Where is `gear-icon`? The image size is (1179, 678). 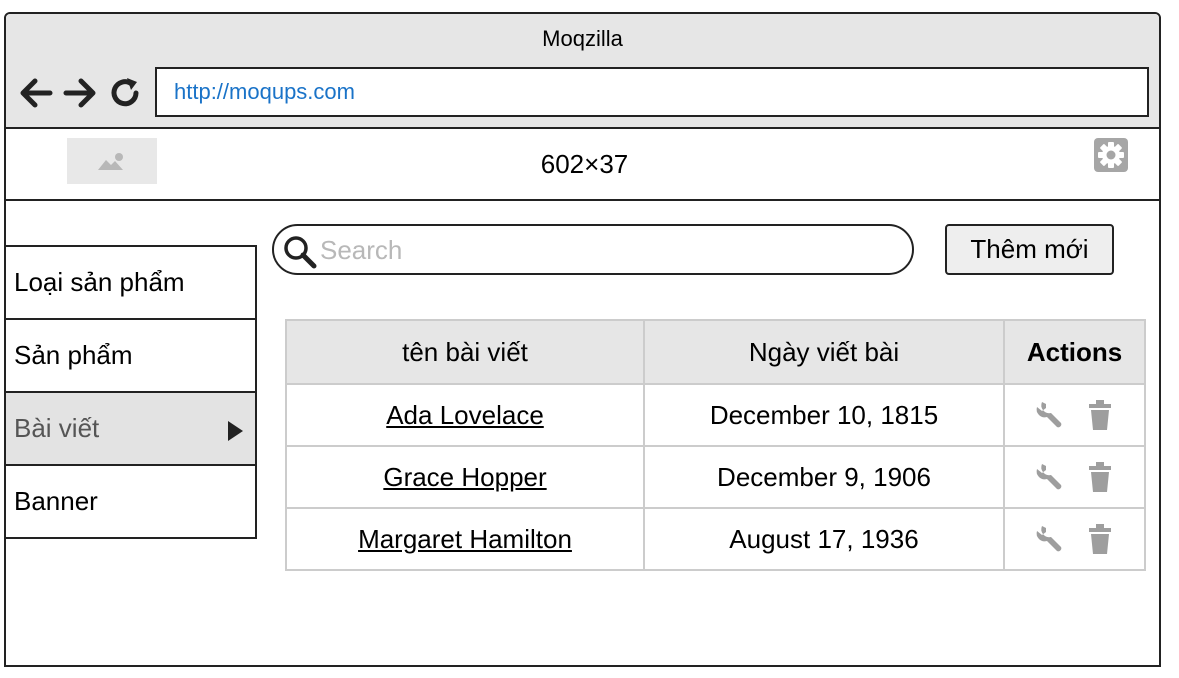
gear-icon is located at coordinates (1111, 155).